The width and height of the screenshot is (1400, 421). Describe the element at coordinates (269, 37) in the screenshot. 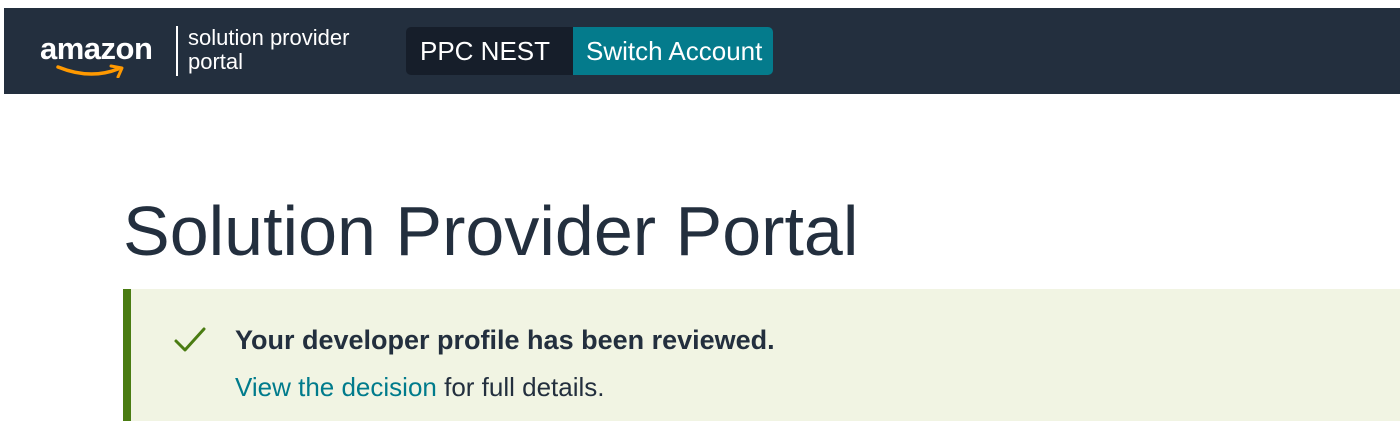

I see `logo-subtitle-line1: solution provider` at that location.